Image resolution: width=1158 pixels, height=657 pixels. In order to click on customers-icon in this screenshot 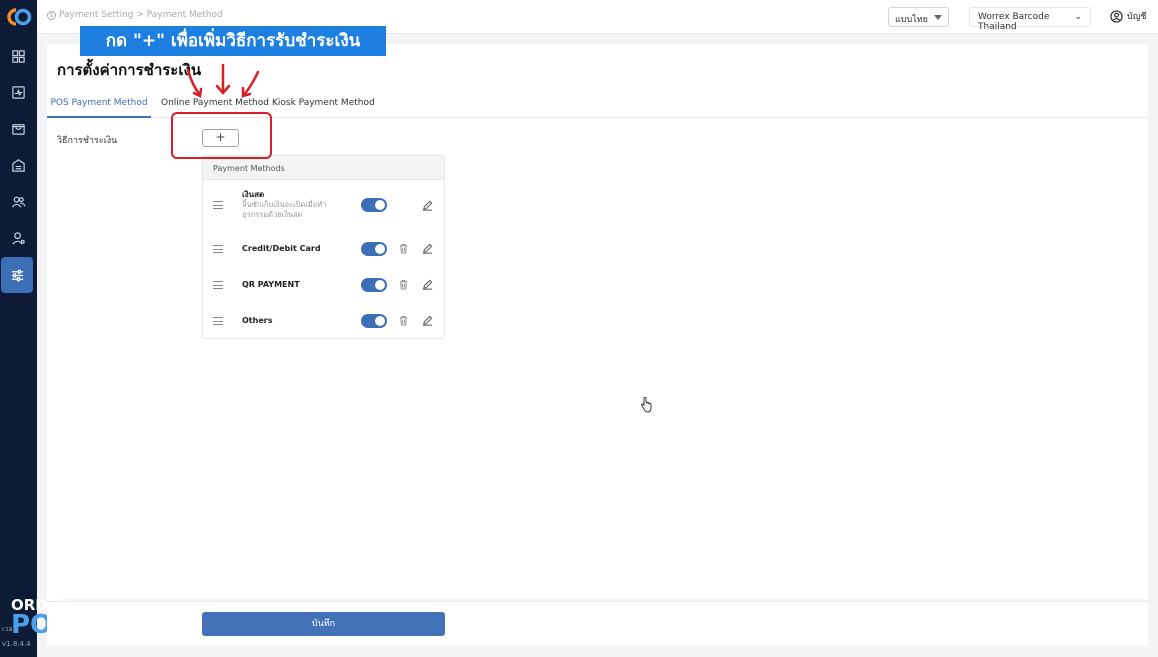, I will do `click(18, 202)`.